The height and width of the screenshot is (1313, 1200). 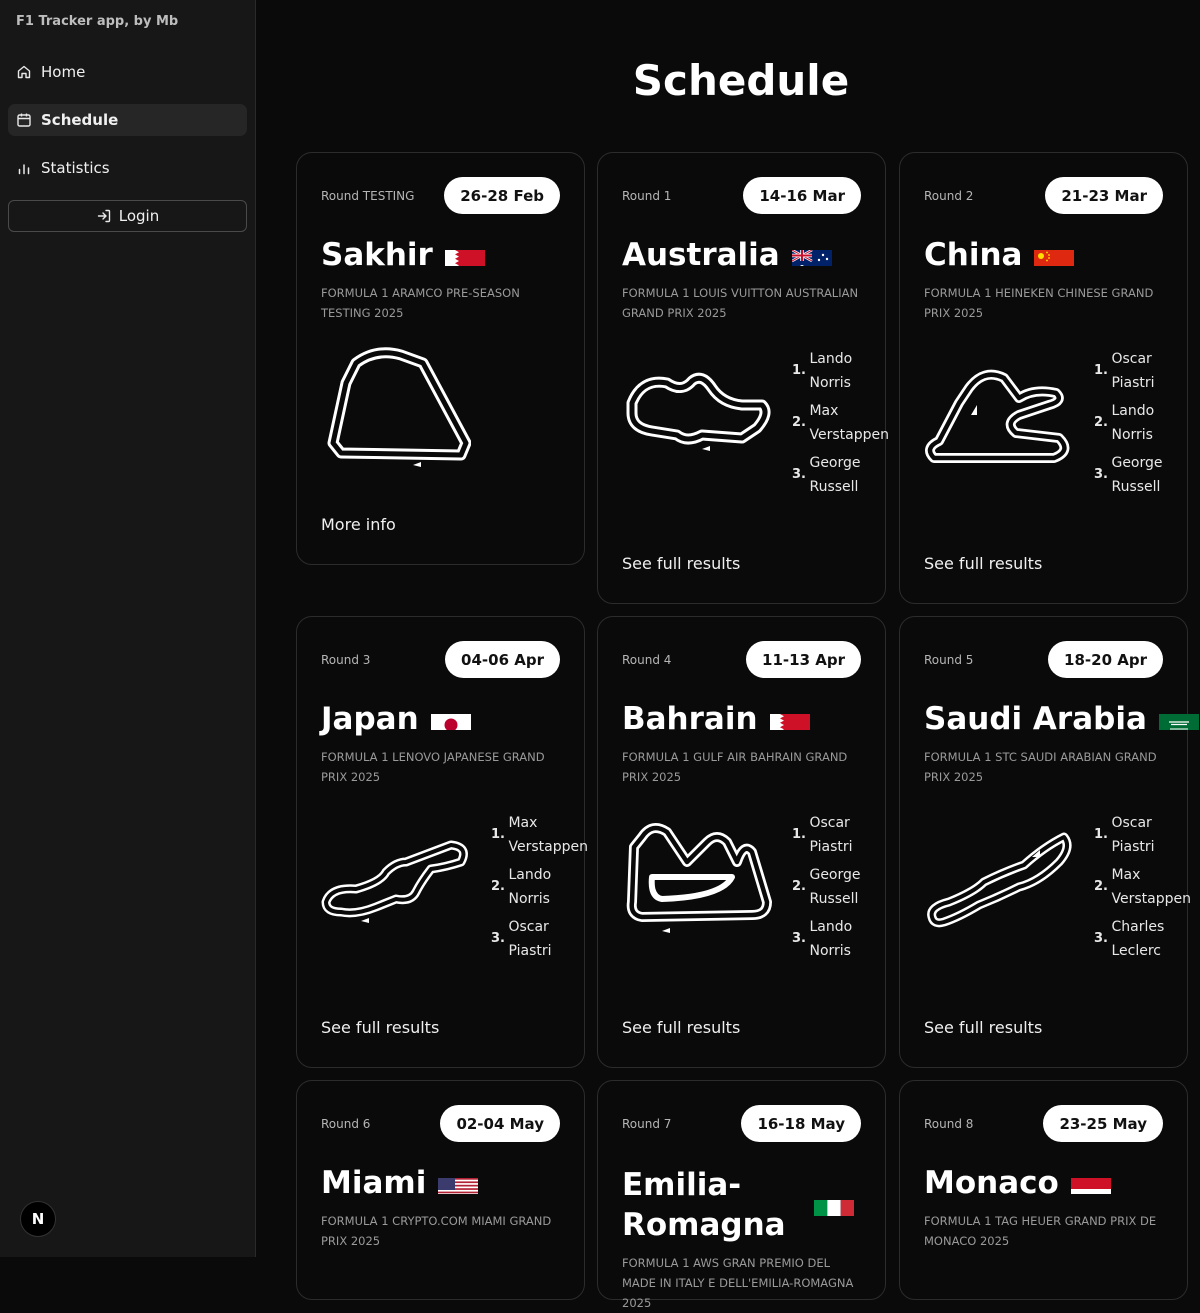 I want to click on podium-row: 2. Lando Norris, so click(x=1144, y=423).